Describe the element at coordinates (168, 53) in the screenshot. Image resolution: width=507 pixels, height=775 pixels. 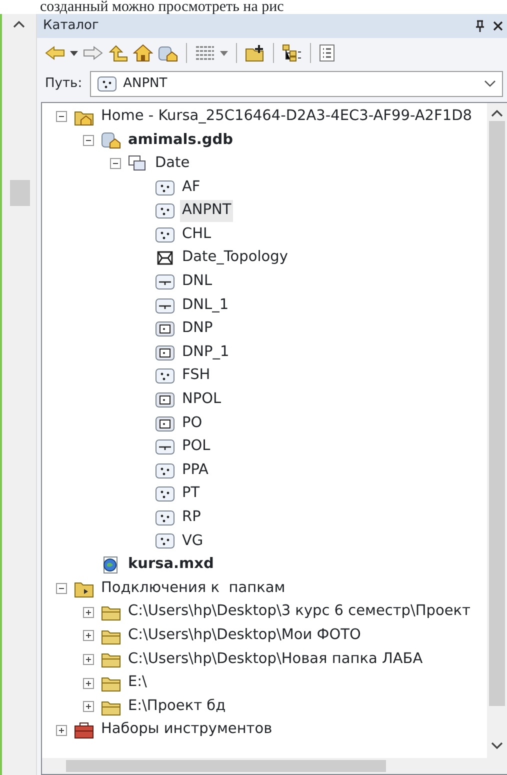
I see `database-home-icon` at that location.